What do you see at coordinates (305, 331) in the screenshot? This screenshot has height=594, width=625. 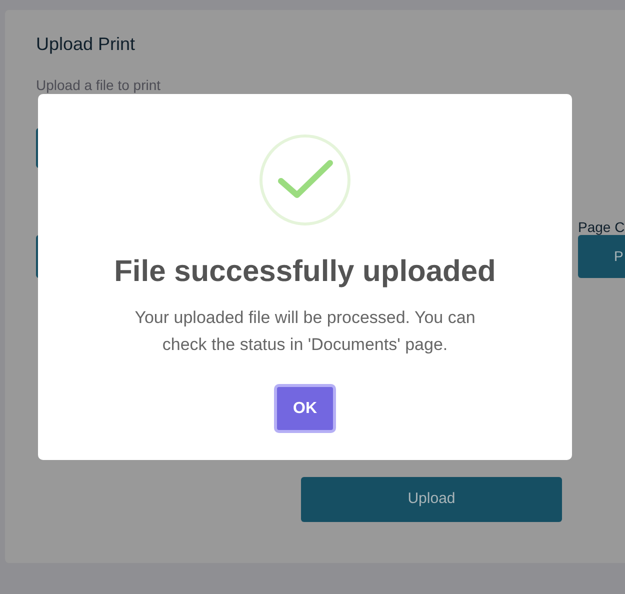 I see `dialog-message: Your uploaded file will be processed. You can check the status in 'Documents' page.` at bounding box center [305, 331].